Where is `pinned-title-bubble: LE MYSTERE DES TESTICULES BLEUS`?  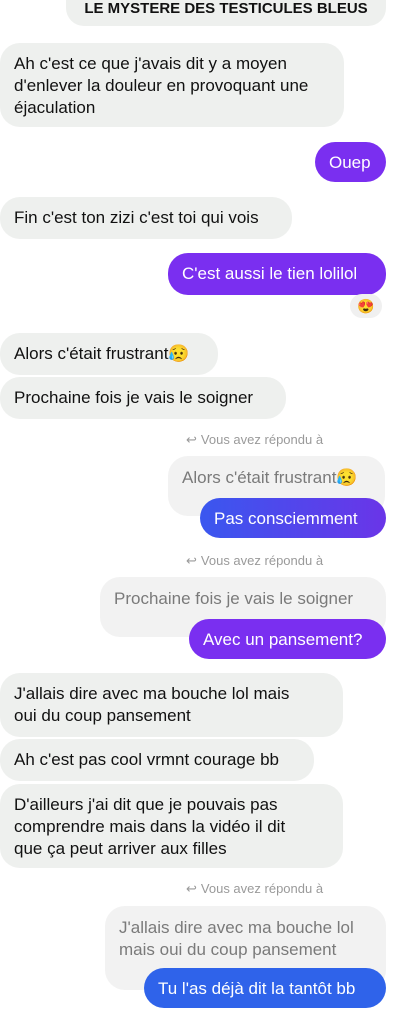
pinned-title-bubble: LE MYSTERE DES TESTICULES BLEUS is located at coordinates (226, 13).